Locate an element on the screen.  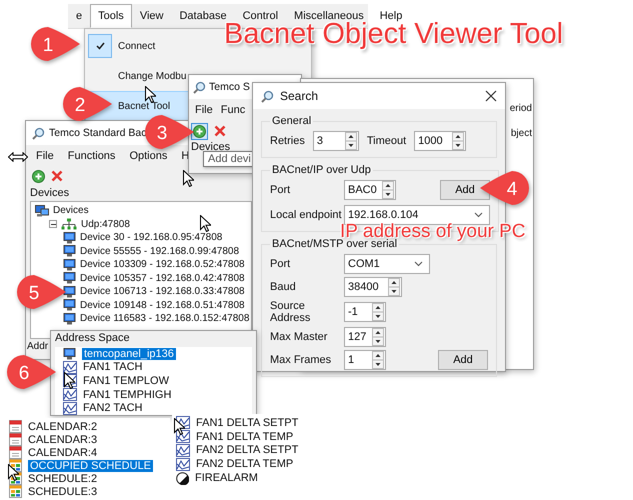
field-label: Max Frames is located at coordinates (301, 360).